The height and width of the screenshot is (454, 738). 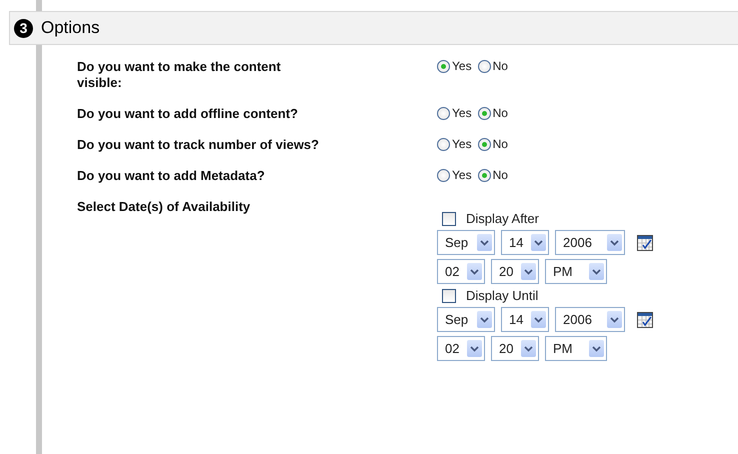 What do you see at coordinates (70, 28) in the screenshot?
I see `section-title: Options` at bounding box center [70, 28].